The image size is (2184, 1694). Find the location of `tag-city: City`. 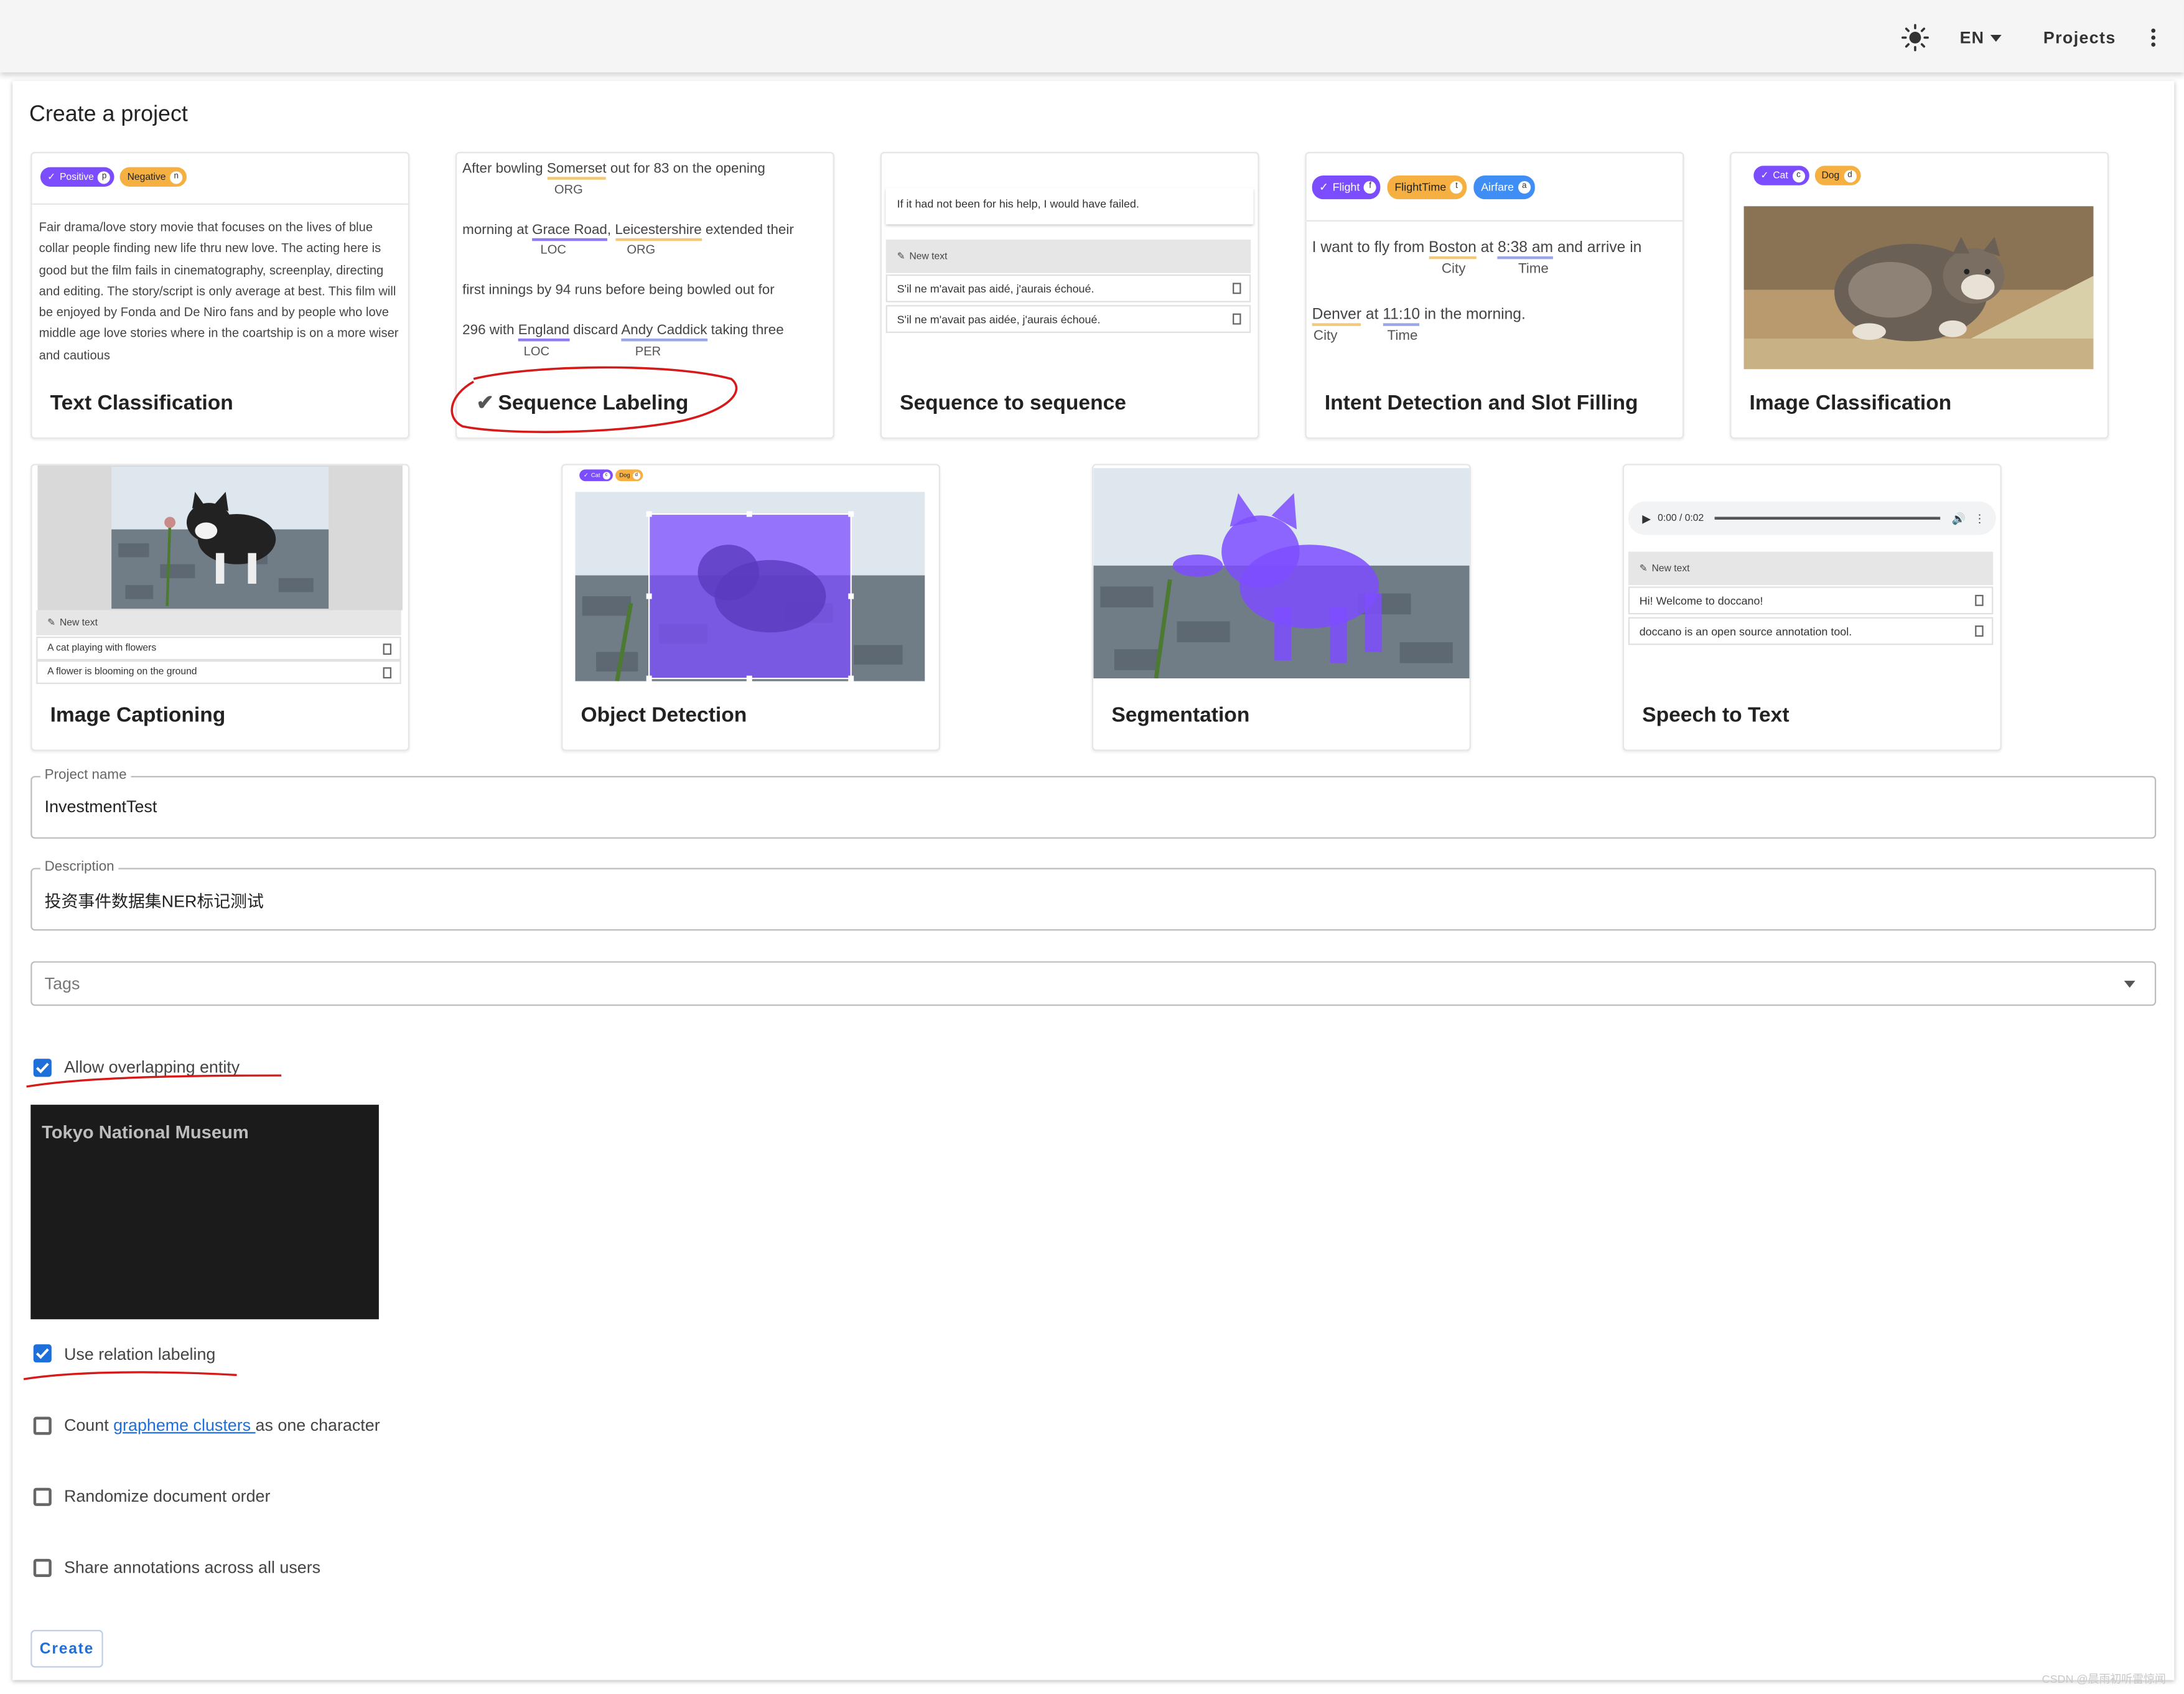

tag-city: City is located at coordinates (1454, 269).